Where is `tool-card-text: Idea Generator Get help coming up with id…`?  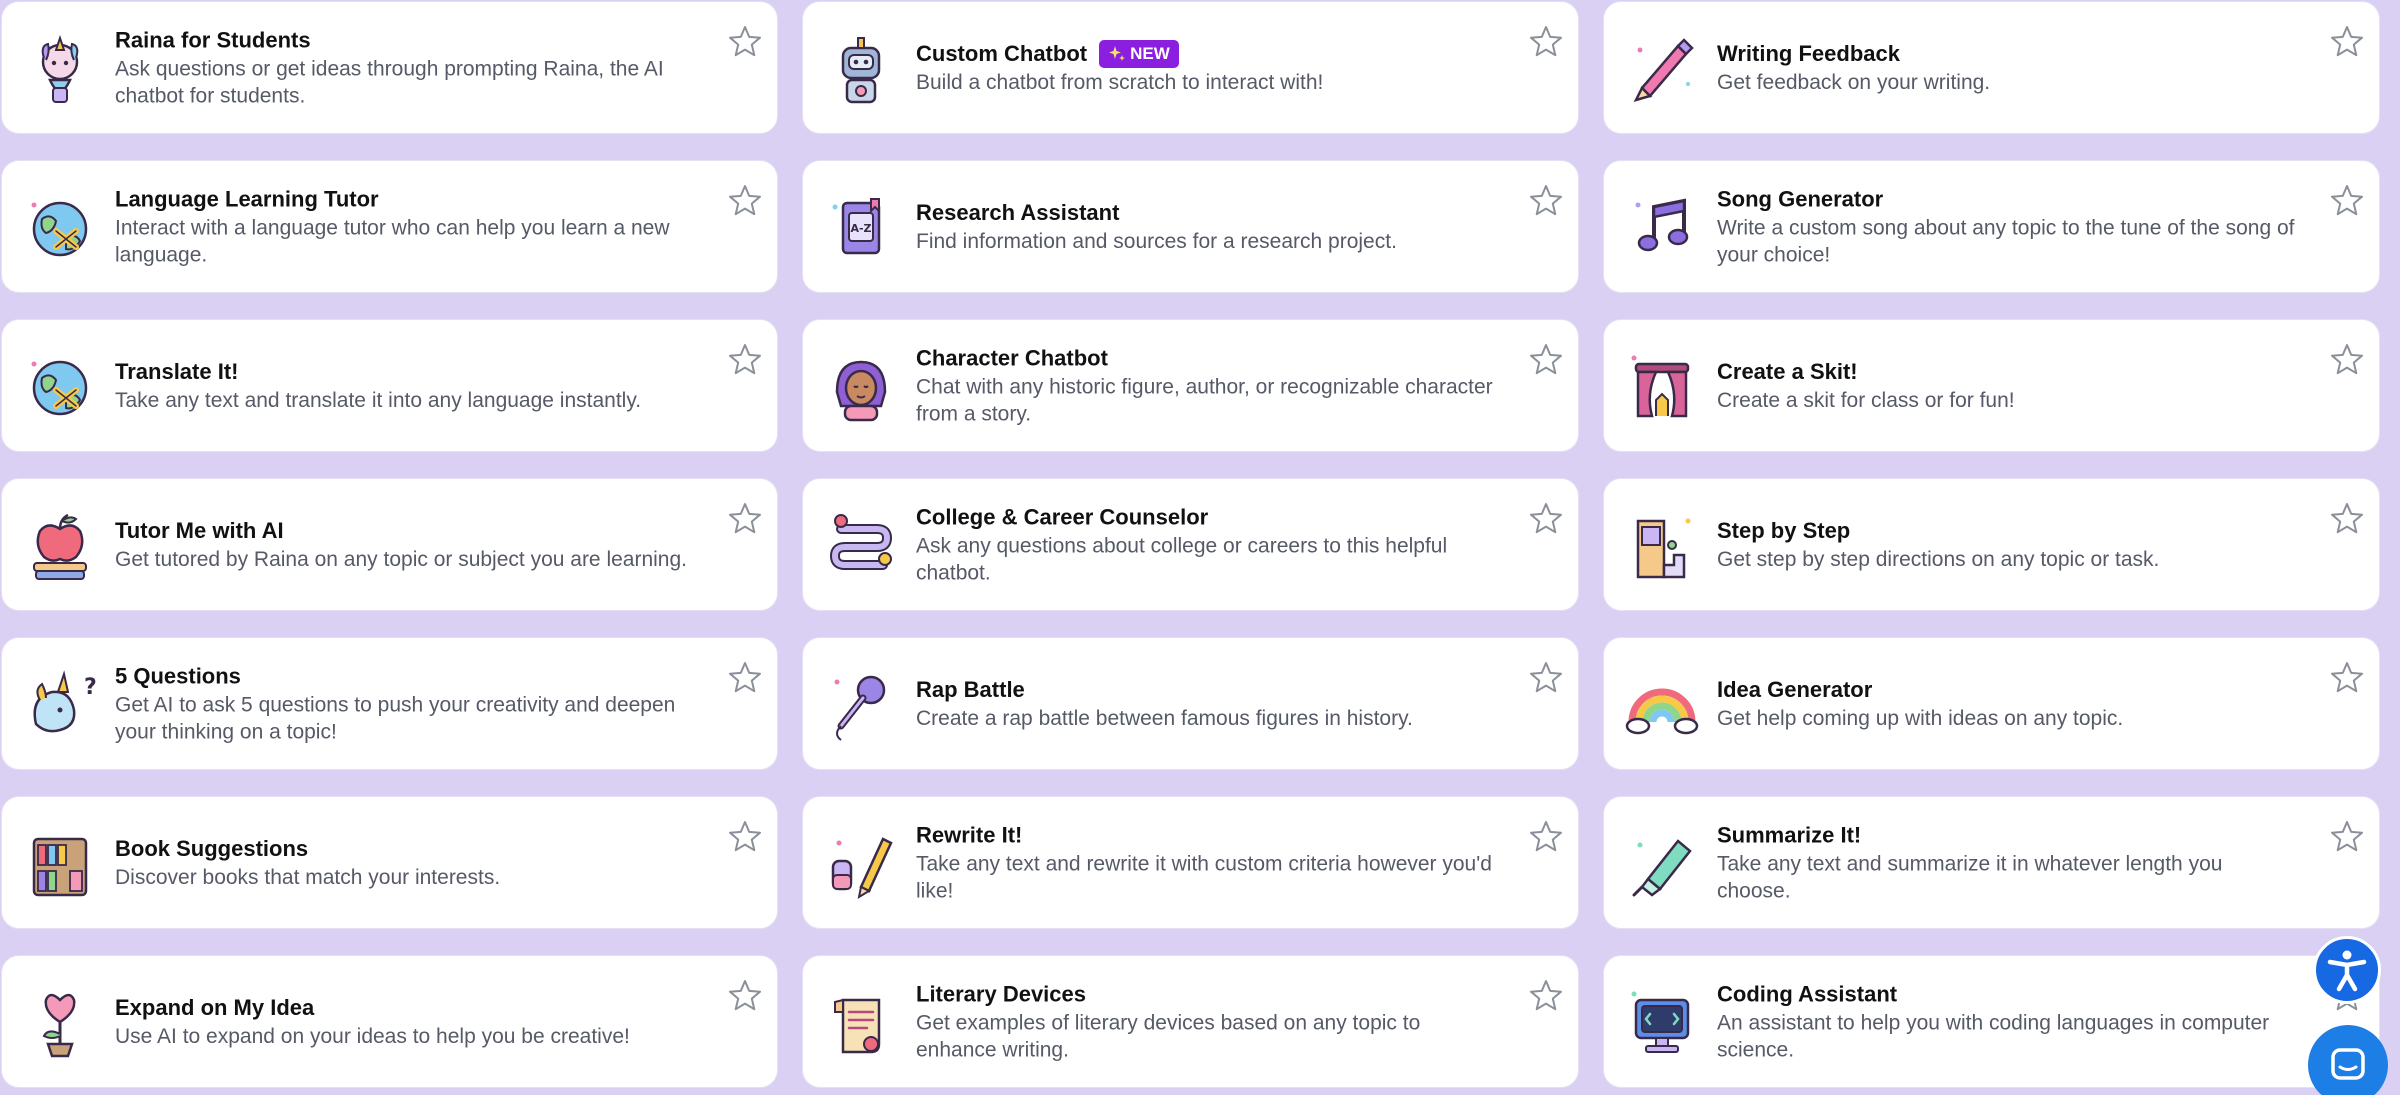
tool-card-text: Idea Generator Get help coming up with id… is located at coordinates (2008, 704).